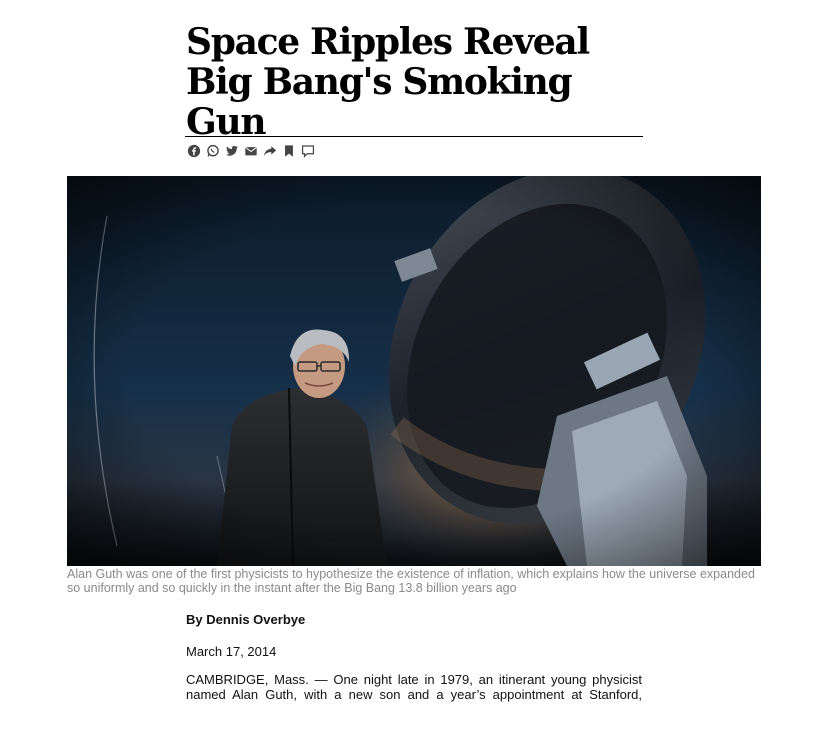 Image resolution: width=813 pixels, height=732 pixels. Describe the element at coordinates (269, 151) in the screenshot. I see `share-icon` at that location.